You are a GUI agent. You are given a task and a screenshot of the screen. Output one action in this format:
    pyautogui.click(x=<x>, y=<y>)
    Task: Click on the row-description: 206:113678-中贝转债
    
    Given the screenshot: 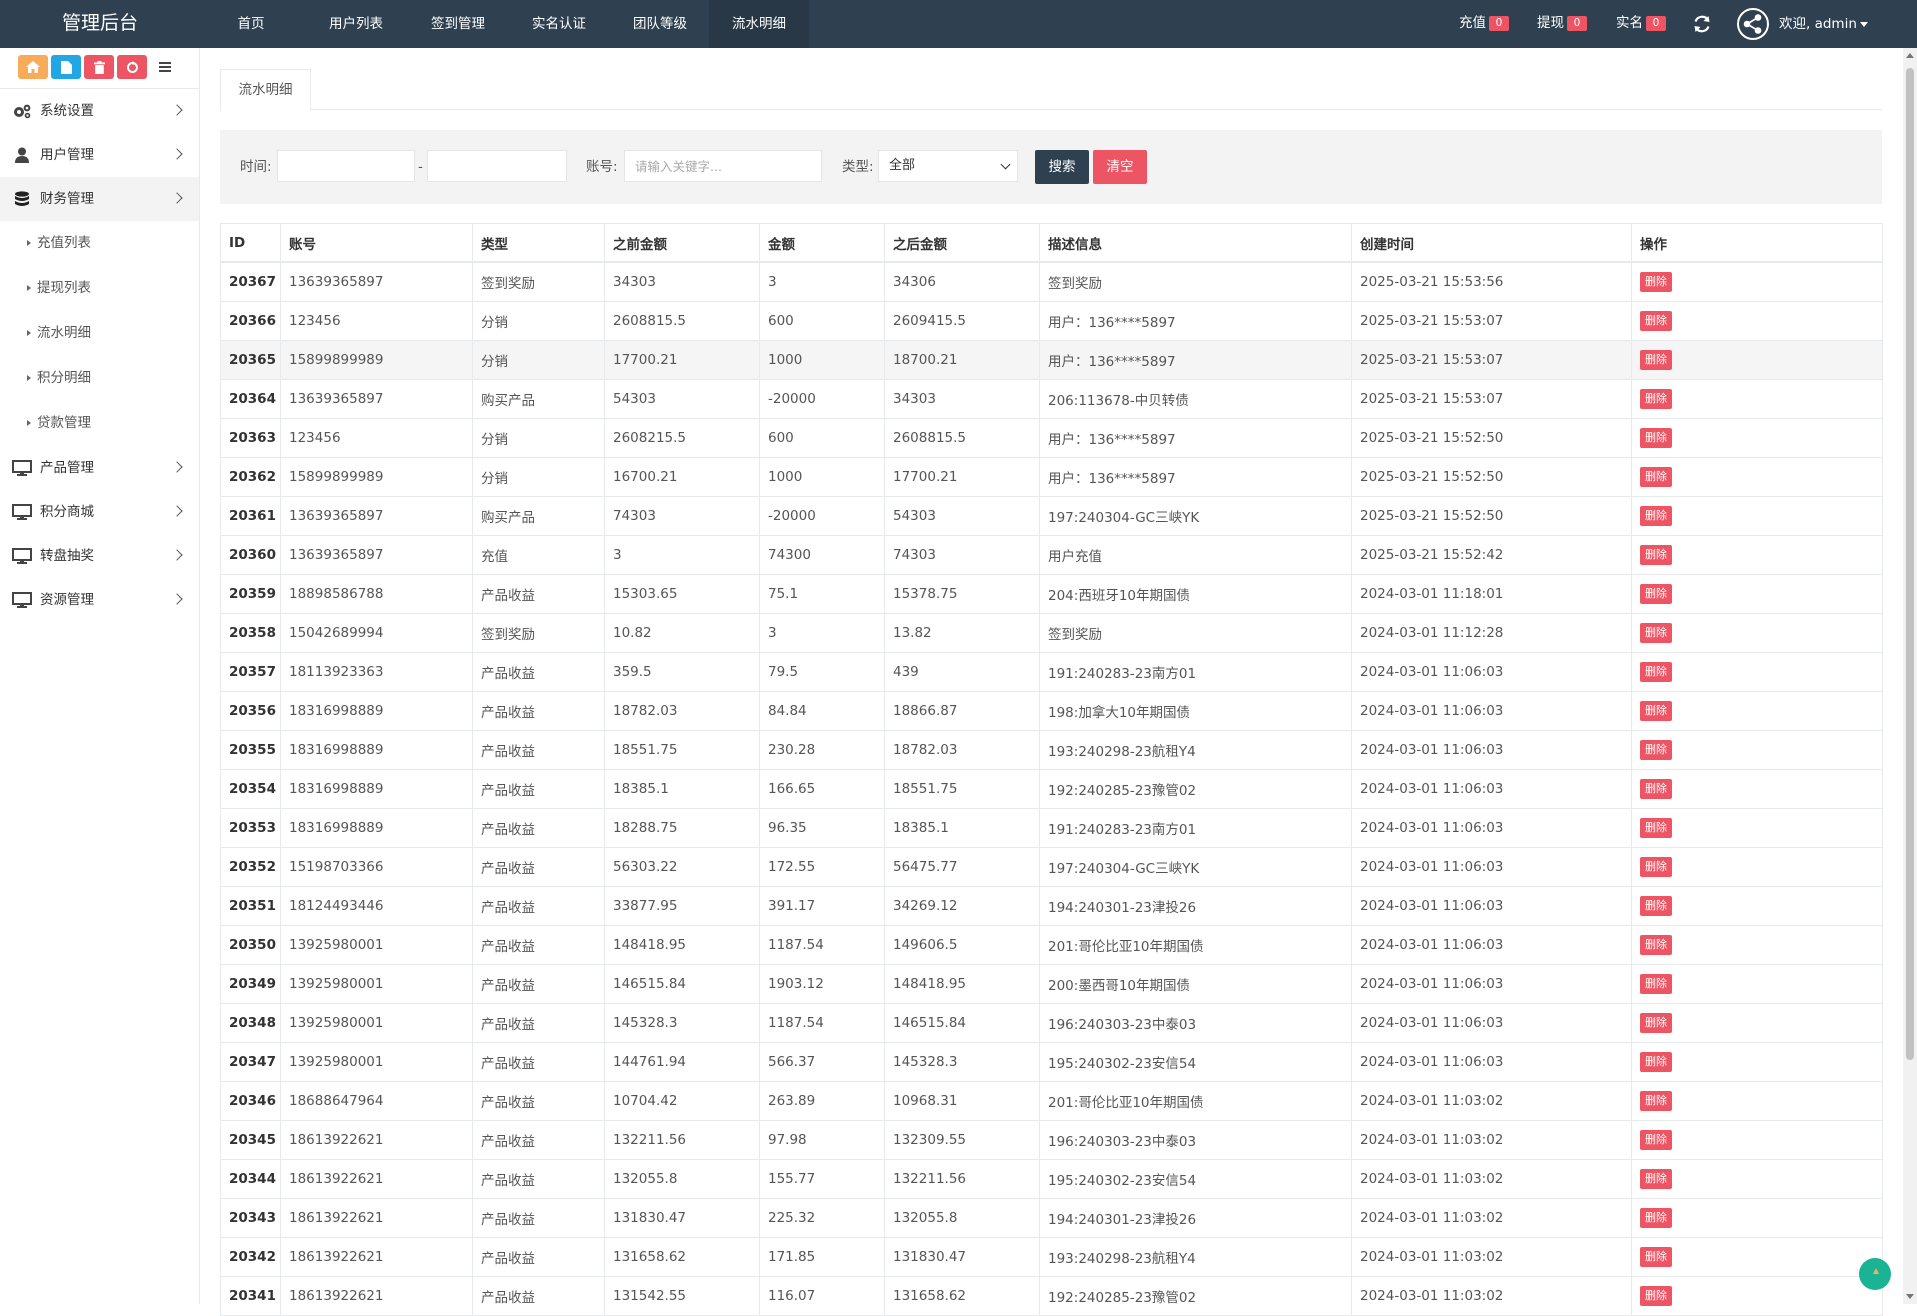 What is the action you would take?
    pyautogui.click(x=1195, y=399)
    